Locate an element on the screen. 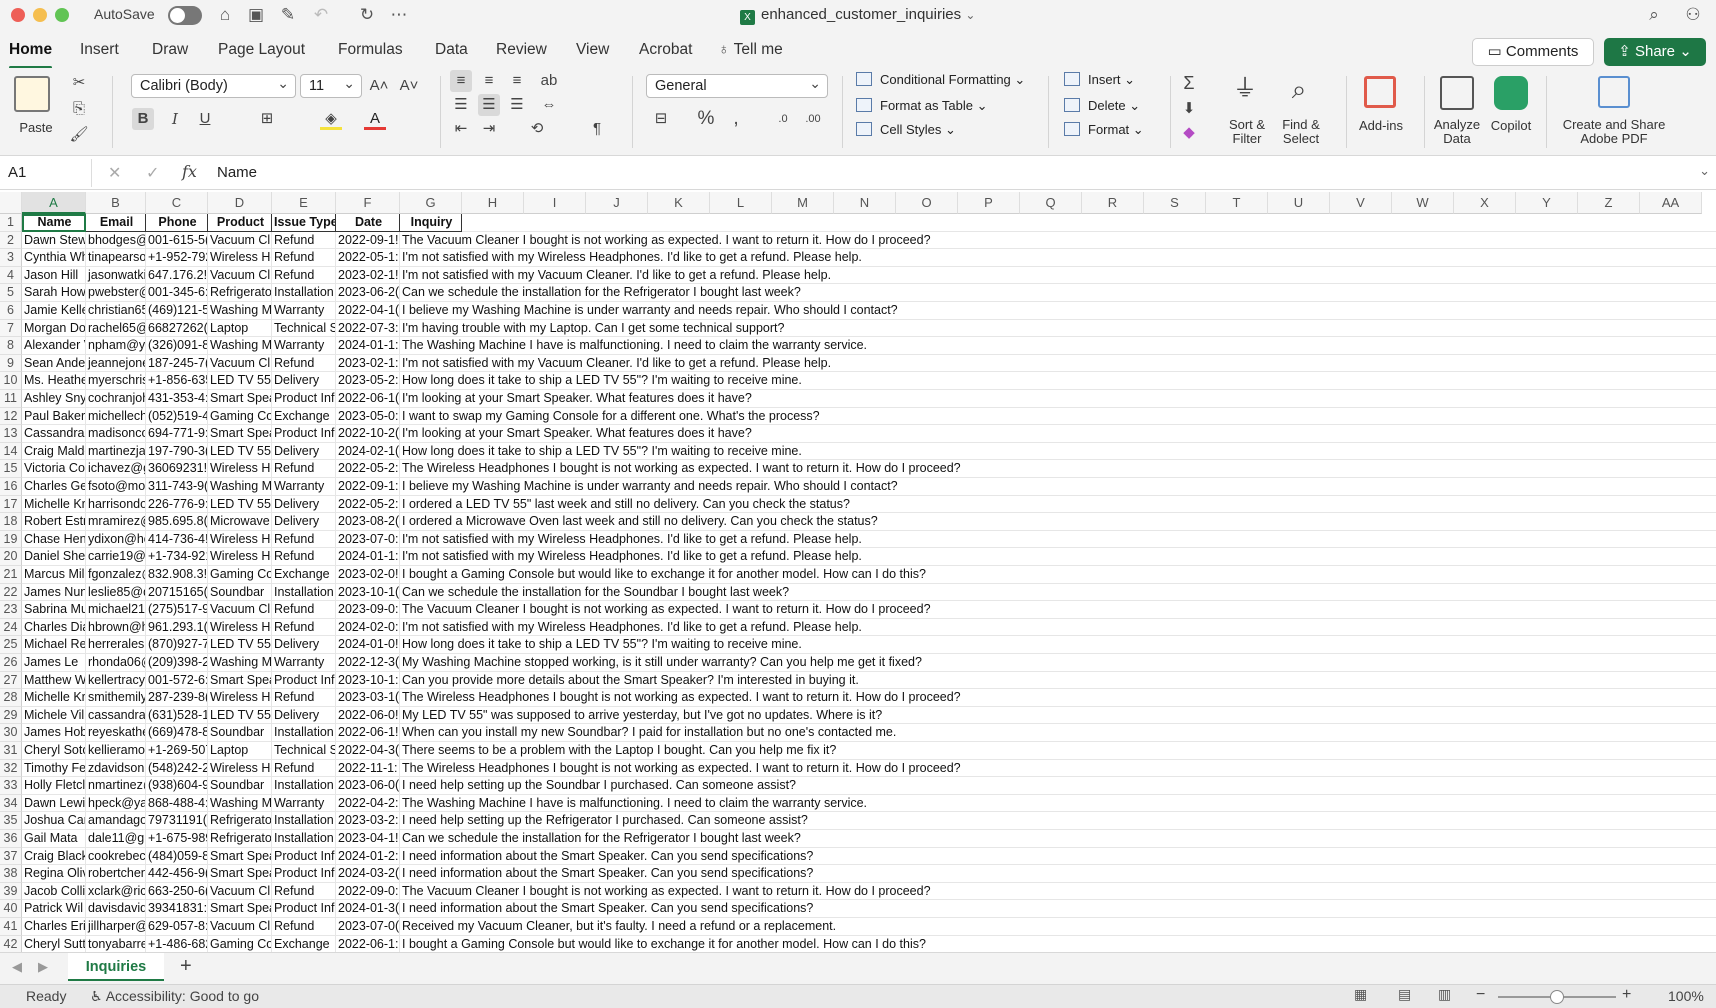 This screenshot has width=1716, height=1008. table-cell: bhodges@l is located at coordinates (116, 240).